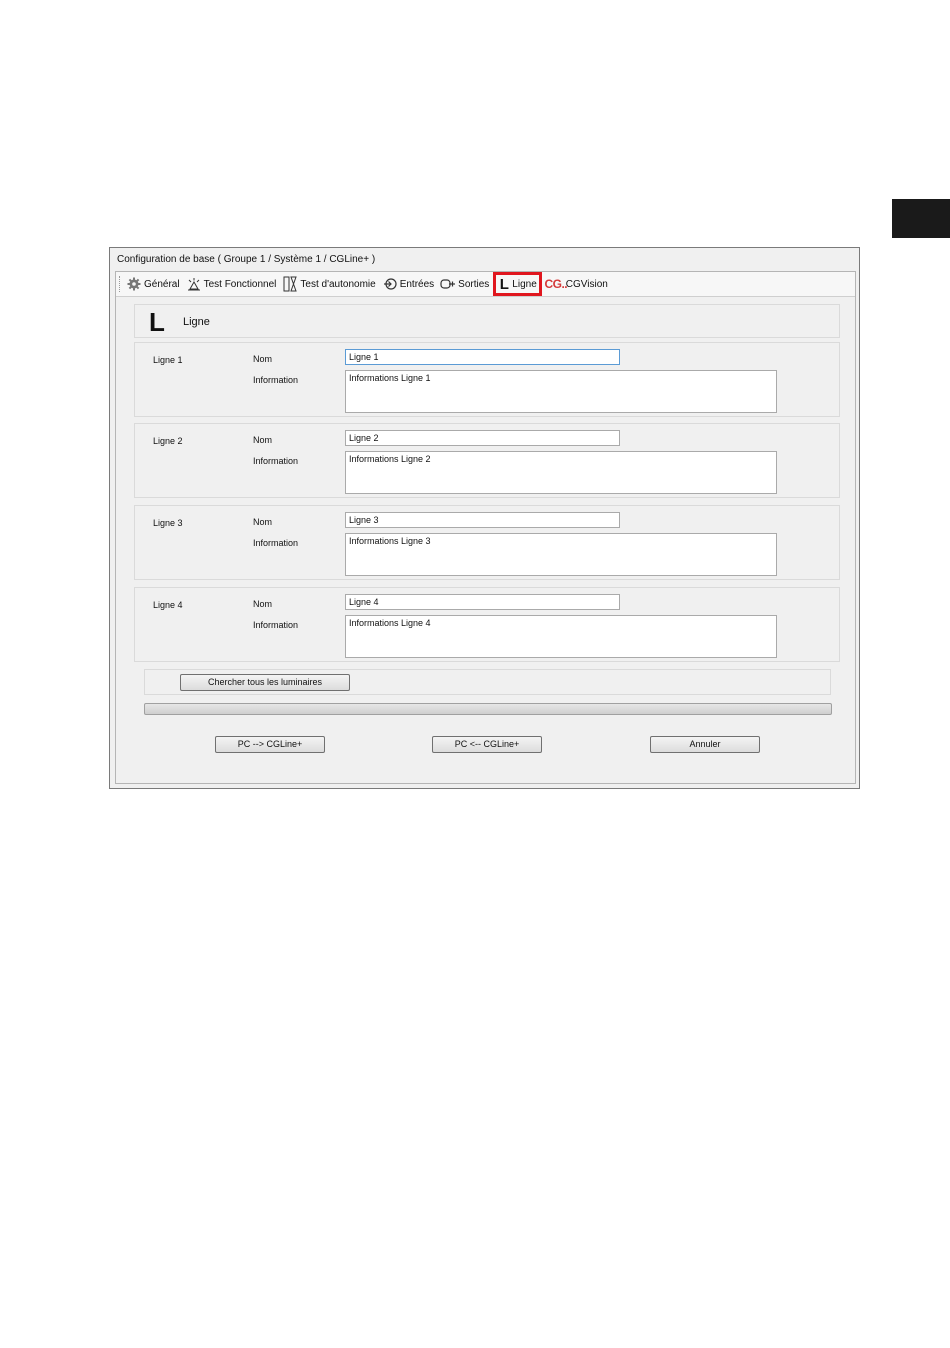 The height and width of the screenshot is (1348, 950). I want to click on tab-ligne: L Ligne, so click(517, 284).